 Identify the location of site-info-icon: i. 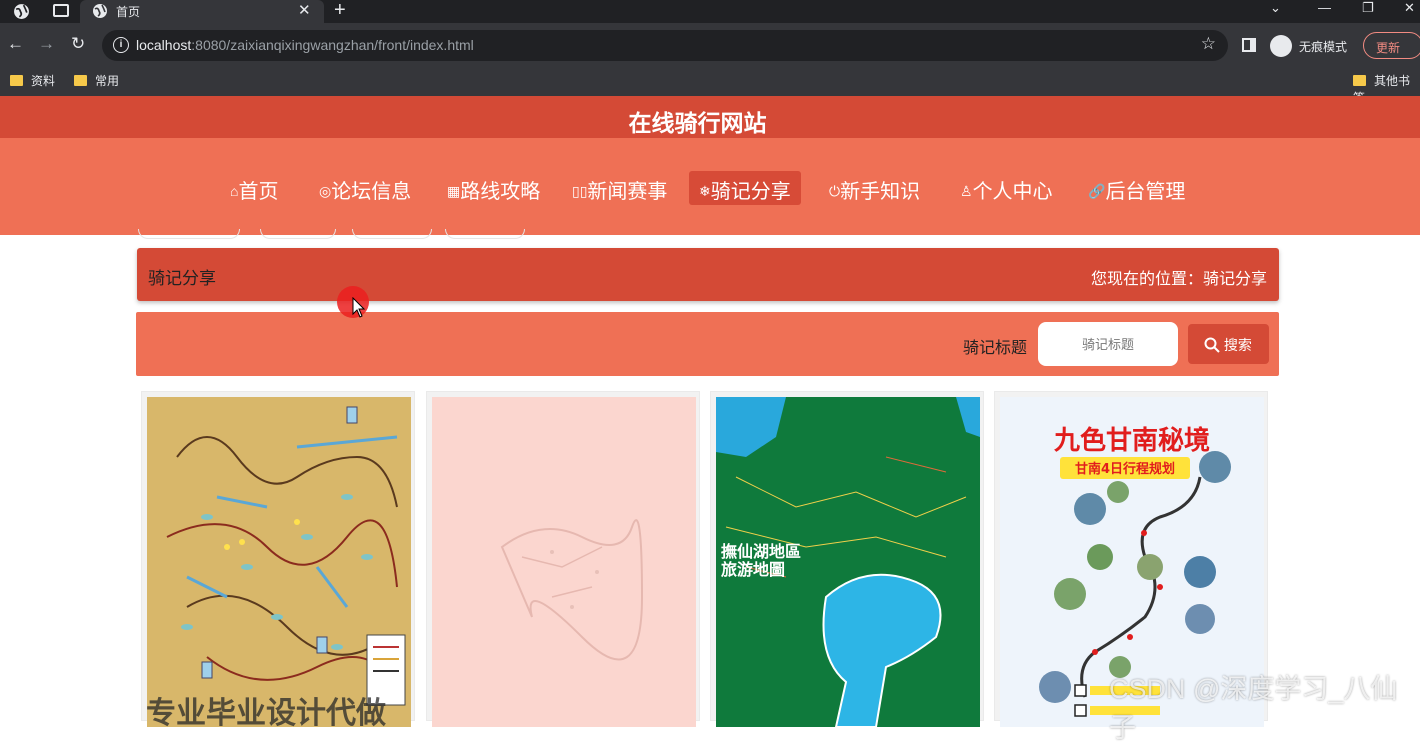
(121, 45).